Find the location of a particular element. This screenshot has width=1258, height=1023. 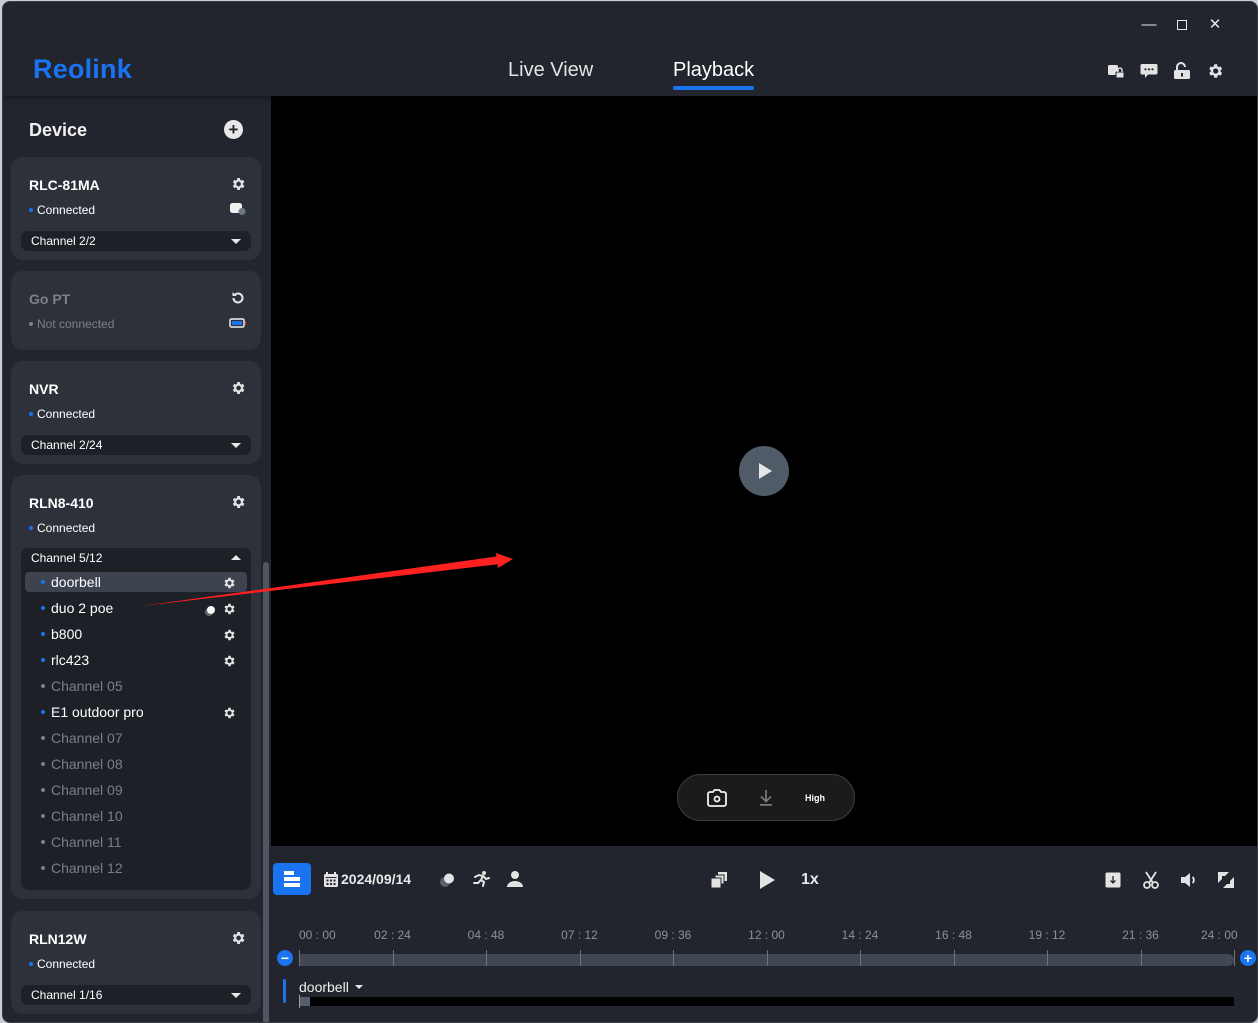

channel-item: Channel 07 is located at coordinates (136, 738).